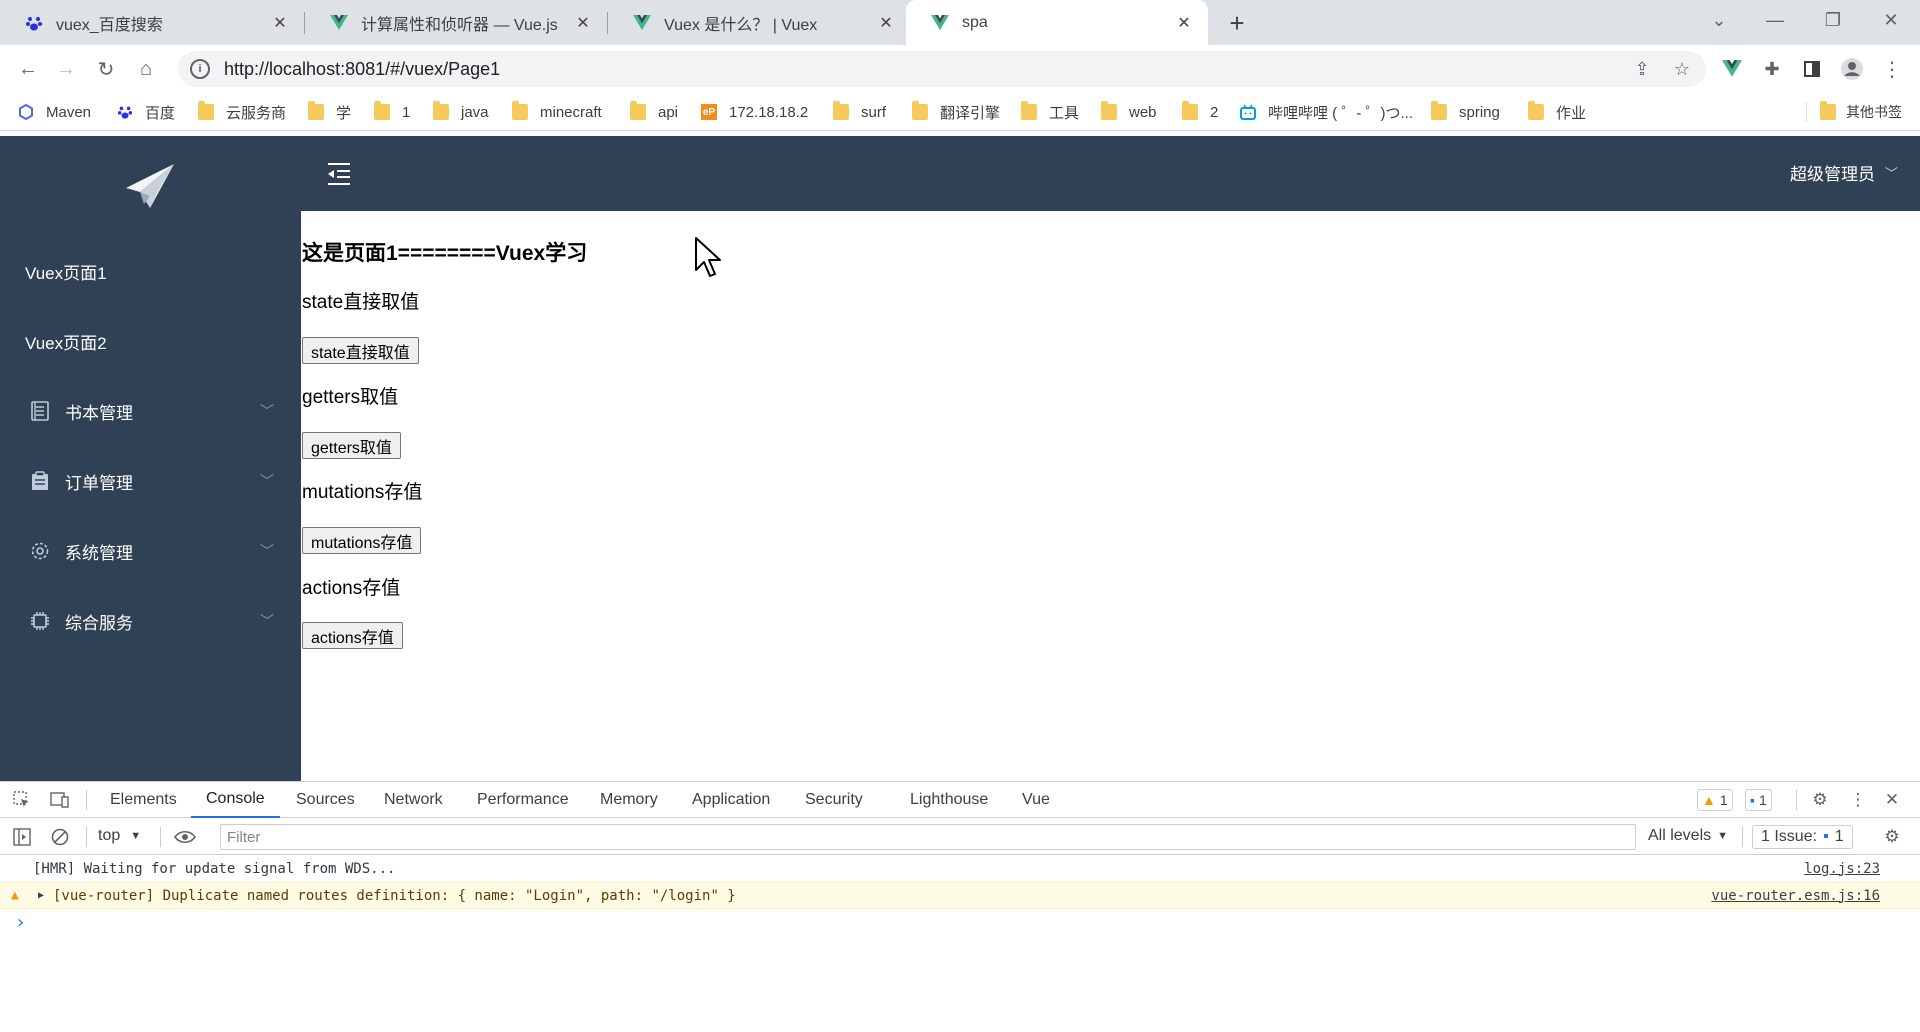 The image size is (1920, 1032). Describe the element at coordinates (352, 635) in the screenshot. I see `actions-set-button: actions存值` at that location.